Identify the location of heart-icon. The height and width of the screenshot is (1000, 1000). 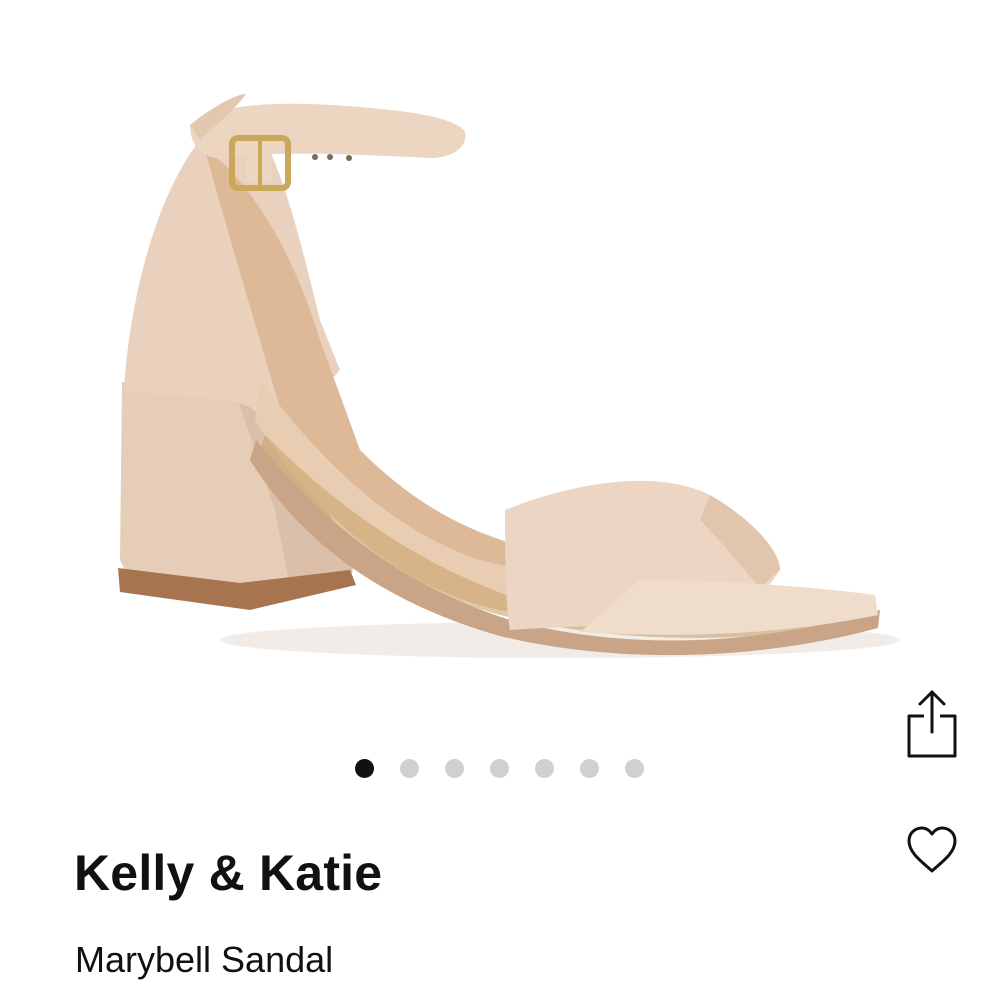
(932, 849).